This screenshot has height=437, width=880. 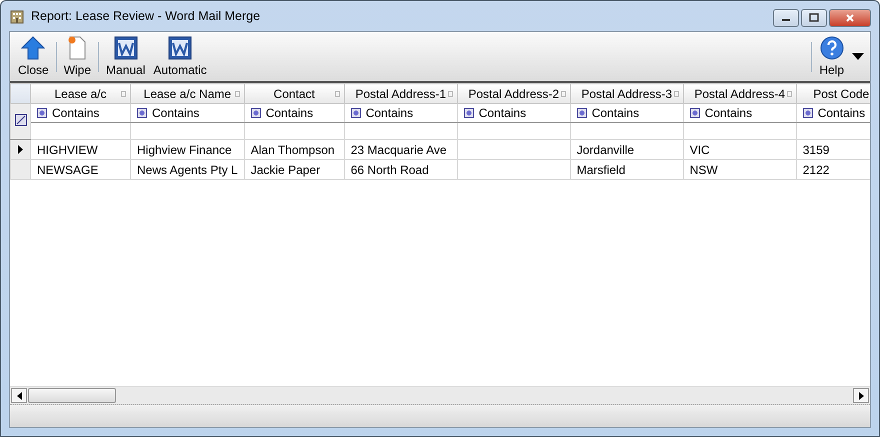 I want to click on toolbar-button: Automatic, so click(x=180, y=56).